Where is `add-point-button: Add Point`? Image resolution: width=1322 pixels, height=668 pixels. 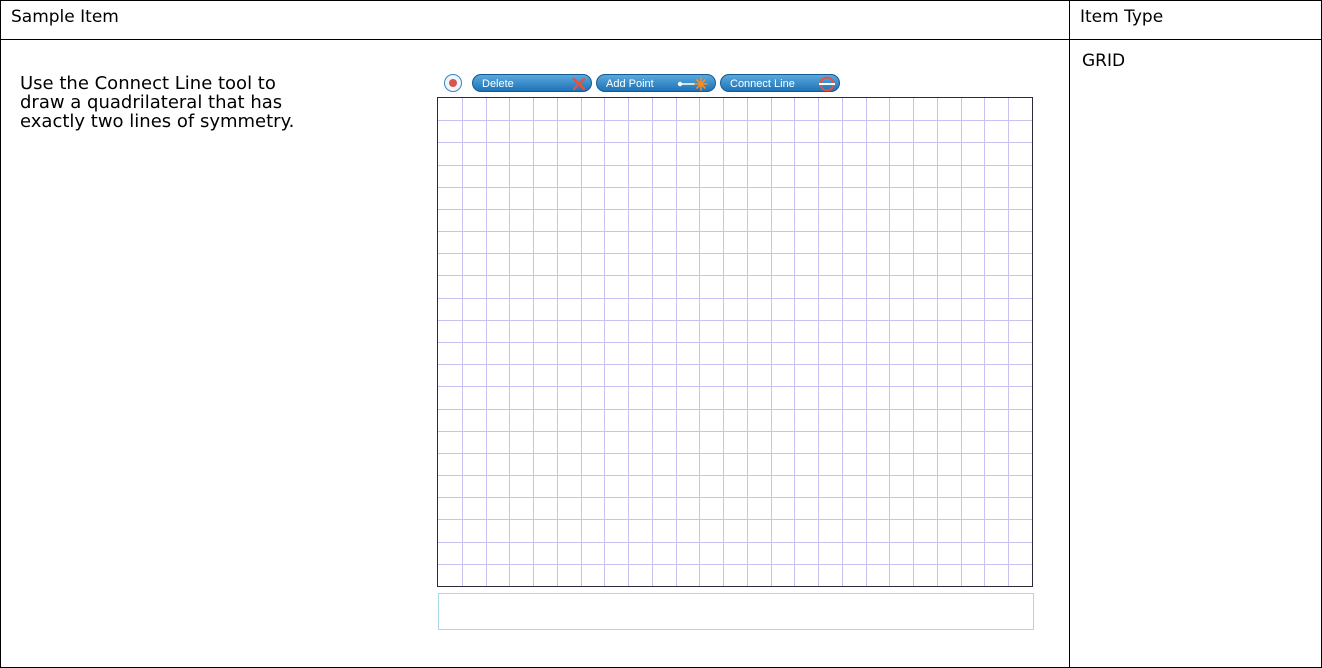
add-point-button: Add Point is located at coordinates (656, 83).